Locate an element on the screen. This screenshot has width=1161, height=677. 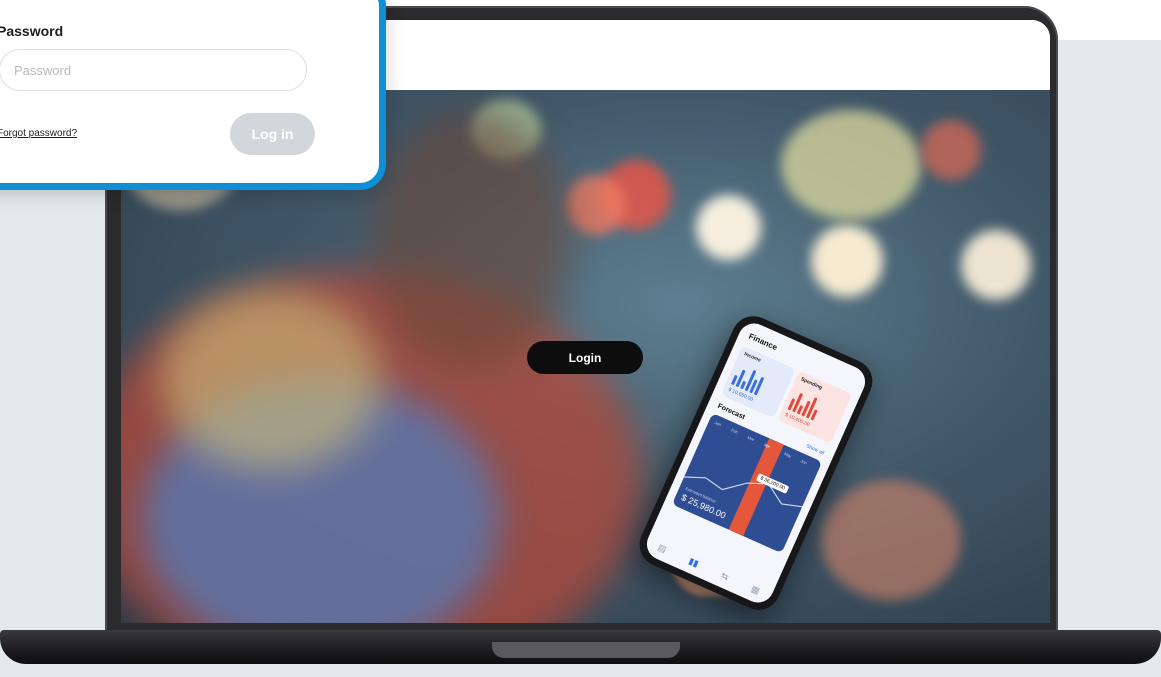
login-popup: Password Forgot password? Log in is located at coordinates (193, 95).